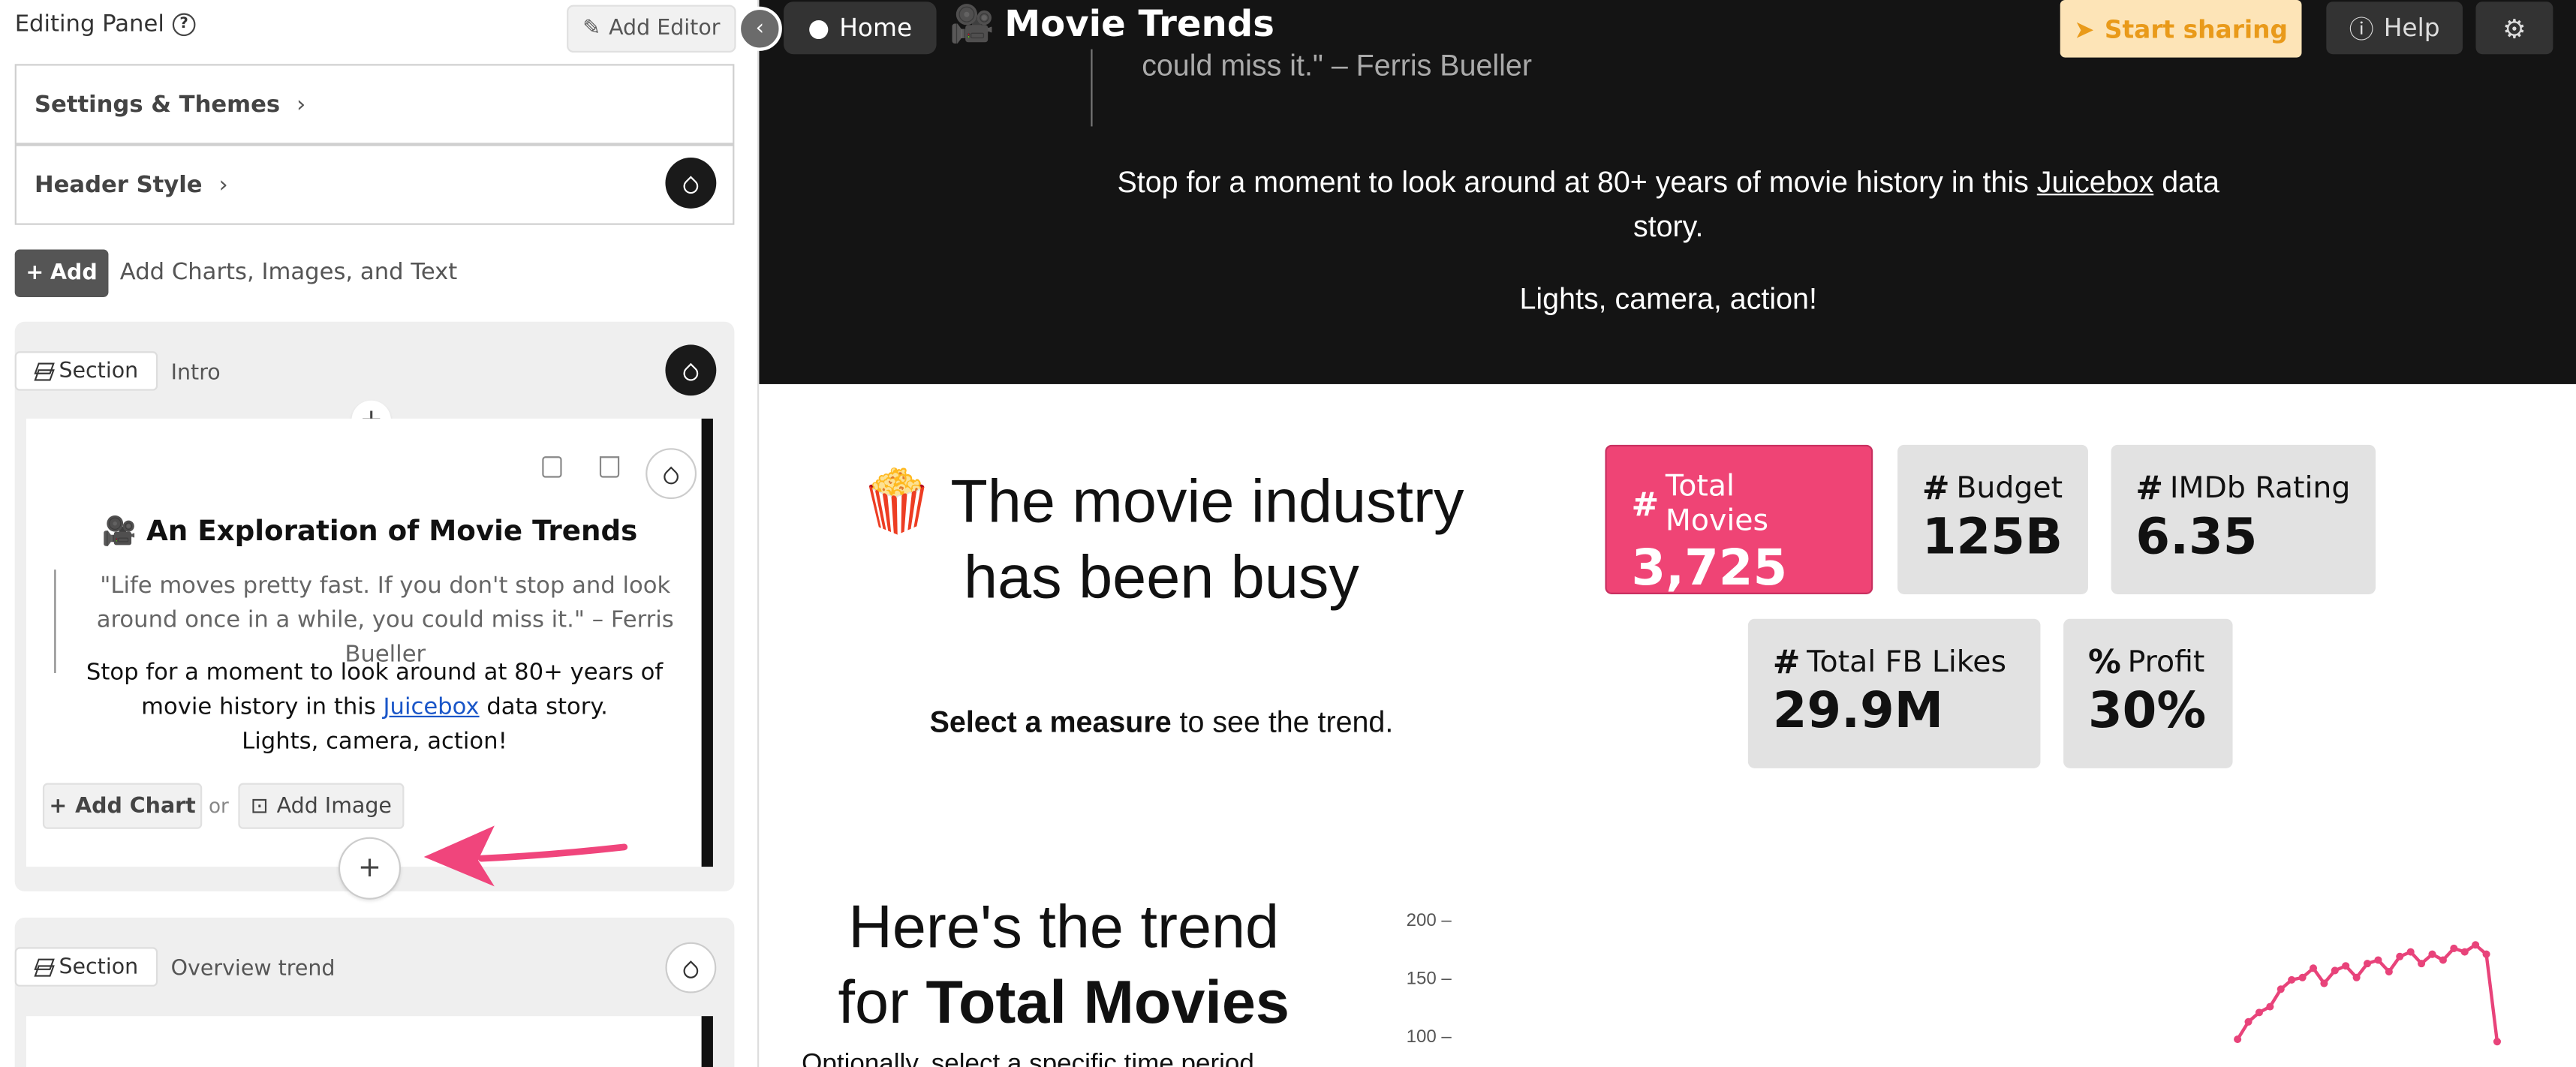  I want to click on panel-header: Editing Panel ?, so click(105, 25).